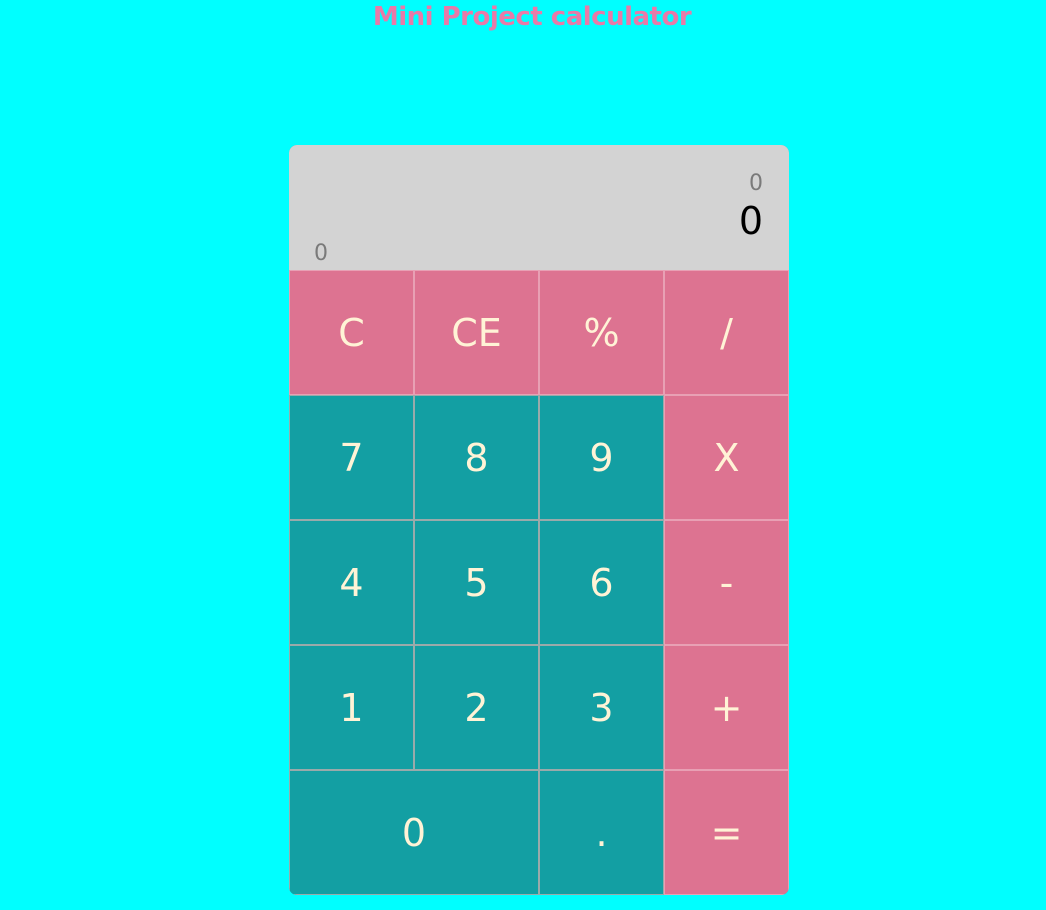 The image size is (1046, 910). What do you see at coordinates (476, 707) in the screenshot?
I see `digit-2-button: 2` at bounding box center [476, 707].